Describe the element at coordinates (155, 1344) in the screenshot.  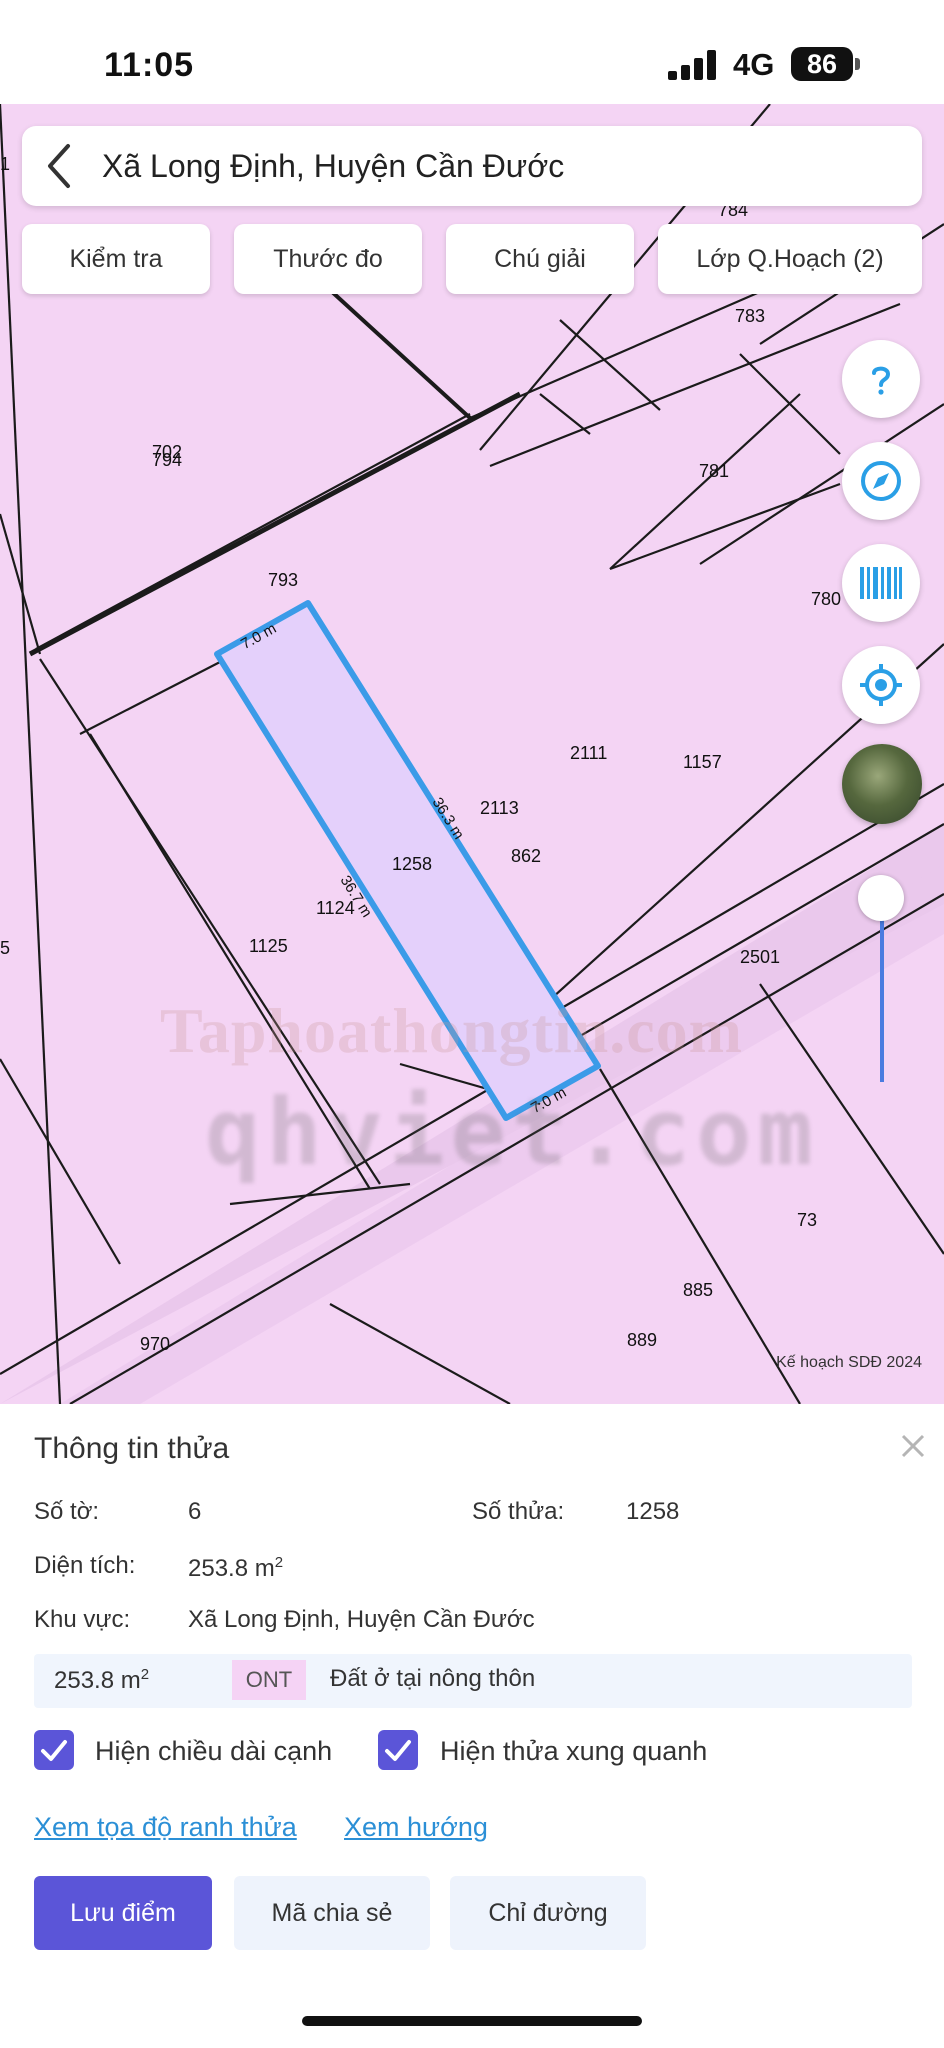
I see `parcel-label: 970` at that location.